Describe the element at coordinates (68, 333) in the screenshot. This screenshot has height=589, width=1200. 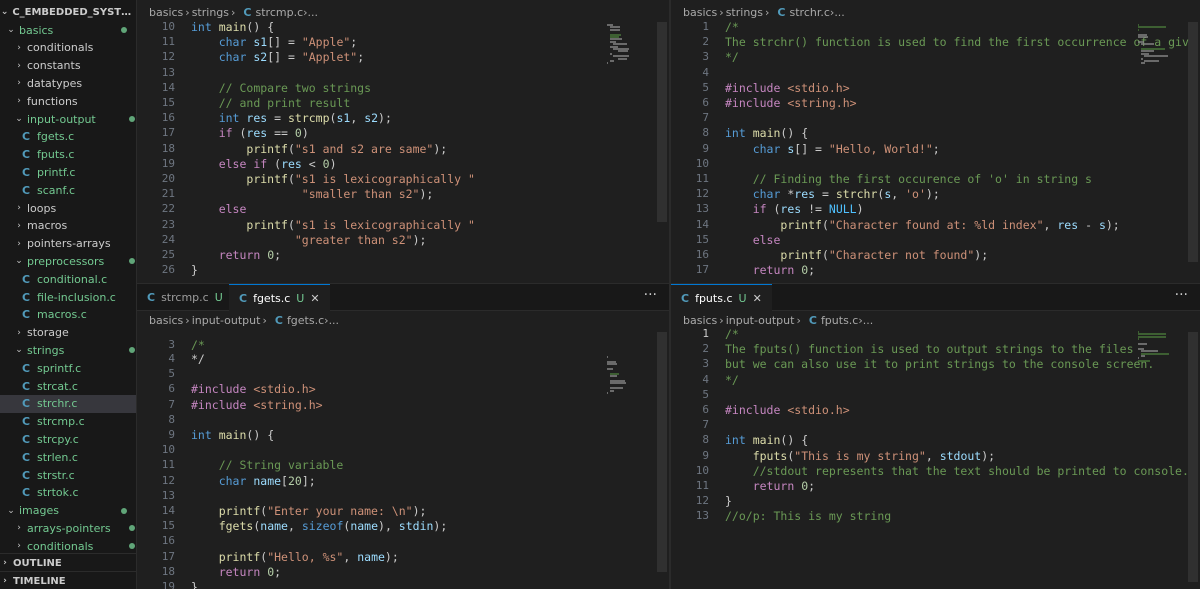
I see `folder-item: › storage` at that location.